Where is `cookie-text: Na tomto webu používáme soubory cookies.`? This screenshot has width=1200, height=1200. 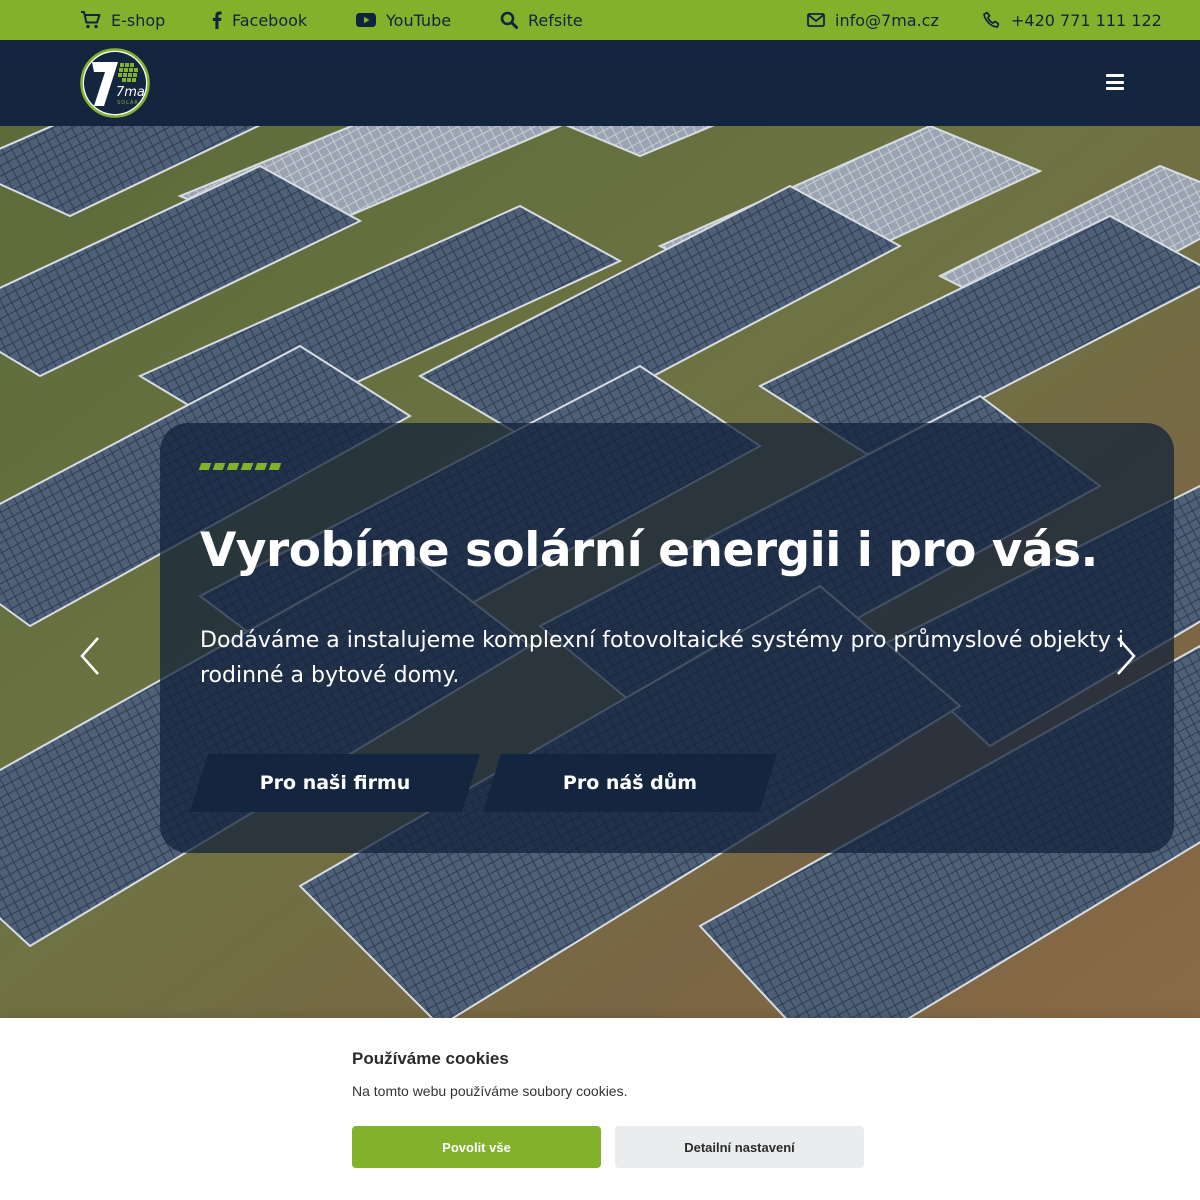 cookie-text: Na tomto webu používáme soubory cookies. is located at coordinates (490, 1091).